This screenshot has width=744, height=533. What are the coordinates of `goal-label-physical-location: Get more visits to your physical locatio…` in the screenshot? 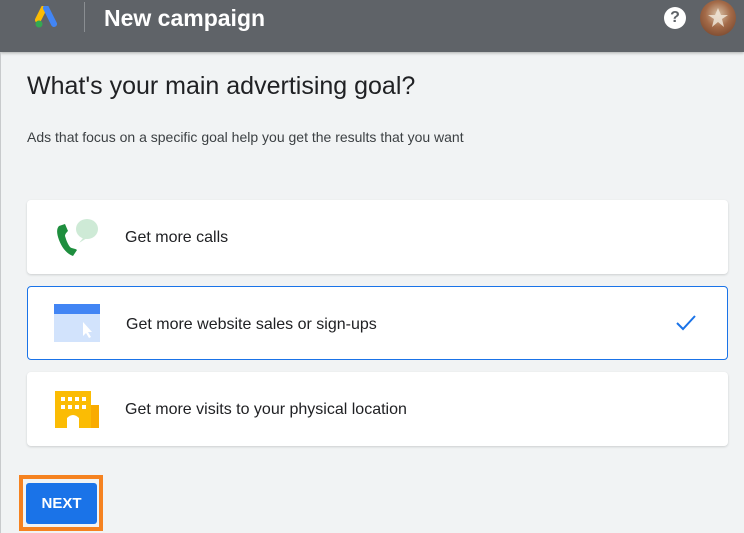 It's located at (266, 409).